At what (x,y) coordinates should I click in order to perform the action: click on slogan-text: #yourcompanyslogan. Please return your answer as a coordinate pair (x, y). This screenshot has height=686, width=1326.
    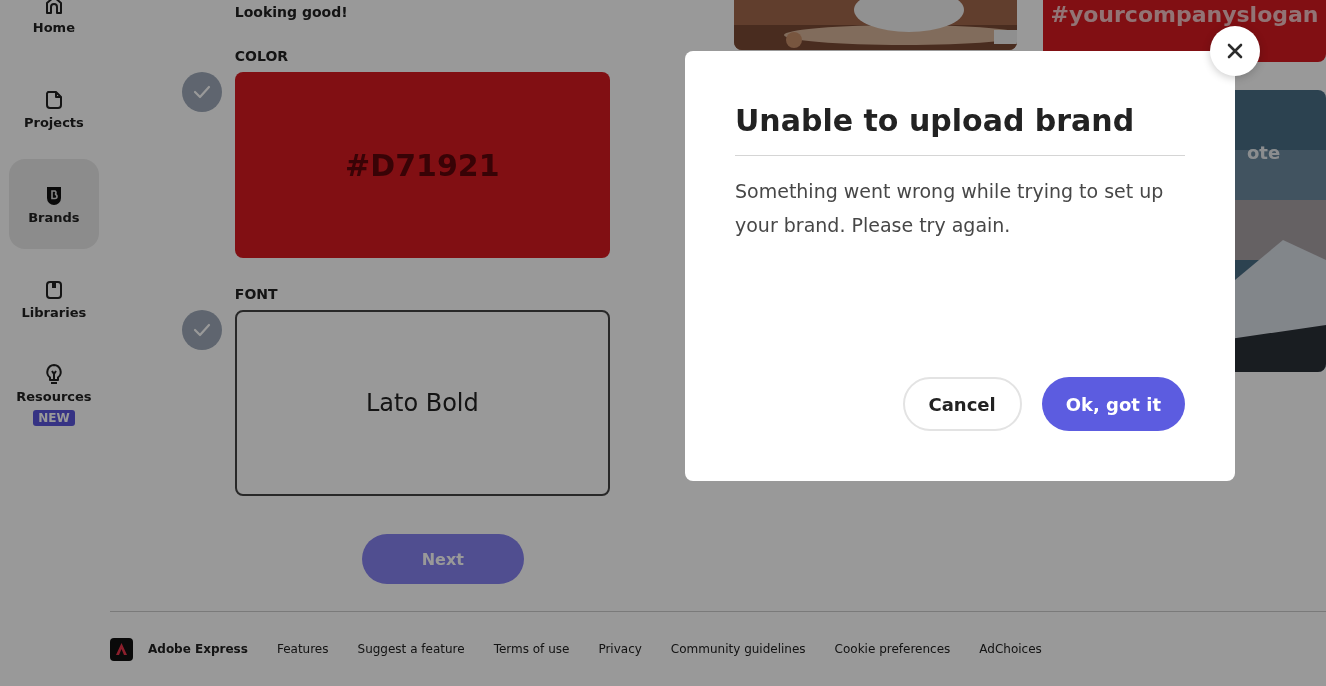
    Looking at the image, I should click on (1184, 14).